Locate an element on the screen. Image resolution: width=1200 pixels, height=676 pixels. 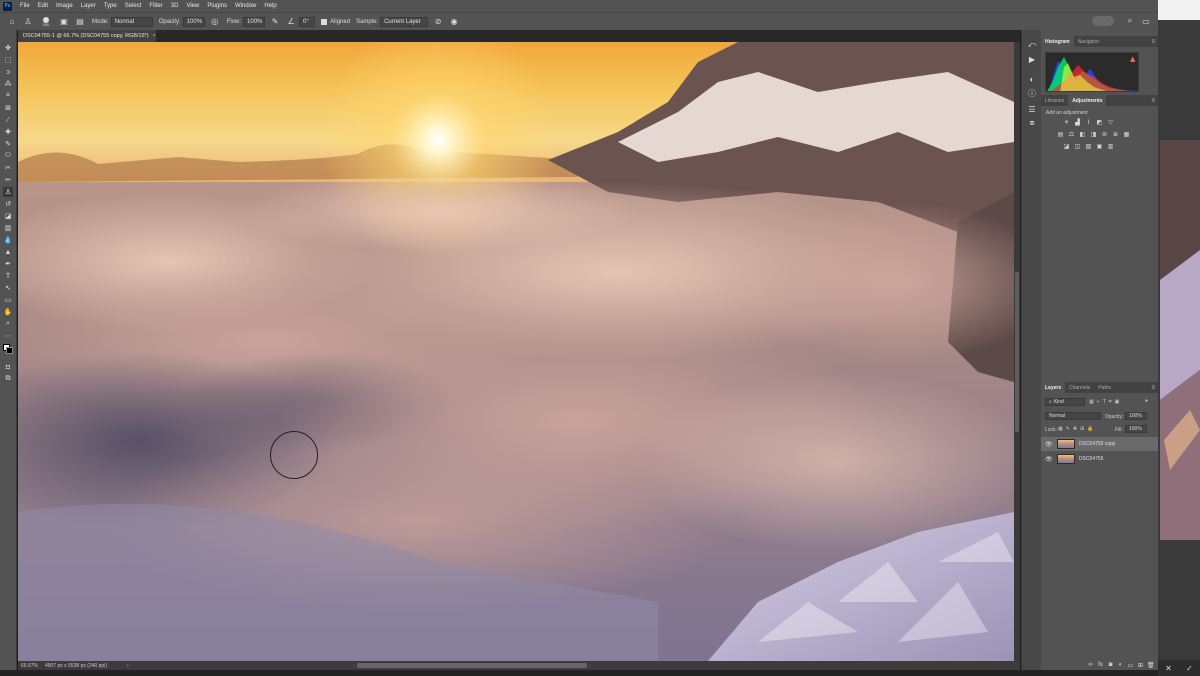
new-adjustment-icon: ◐ is located at coordinates (1120, 665).